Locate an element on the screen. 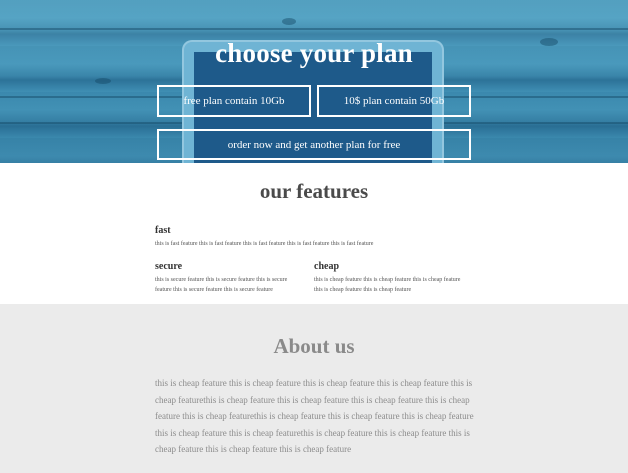 The image size is (628, 473). feature-cheap-heading: cheap is located at coordinates (326, 266).